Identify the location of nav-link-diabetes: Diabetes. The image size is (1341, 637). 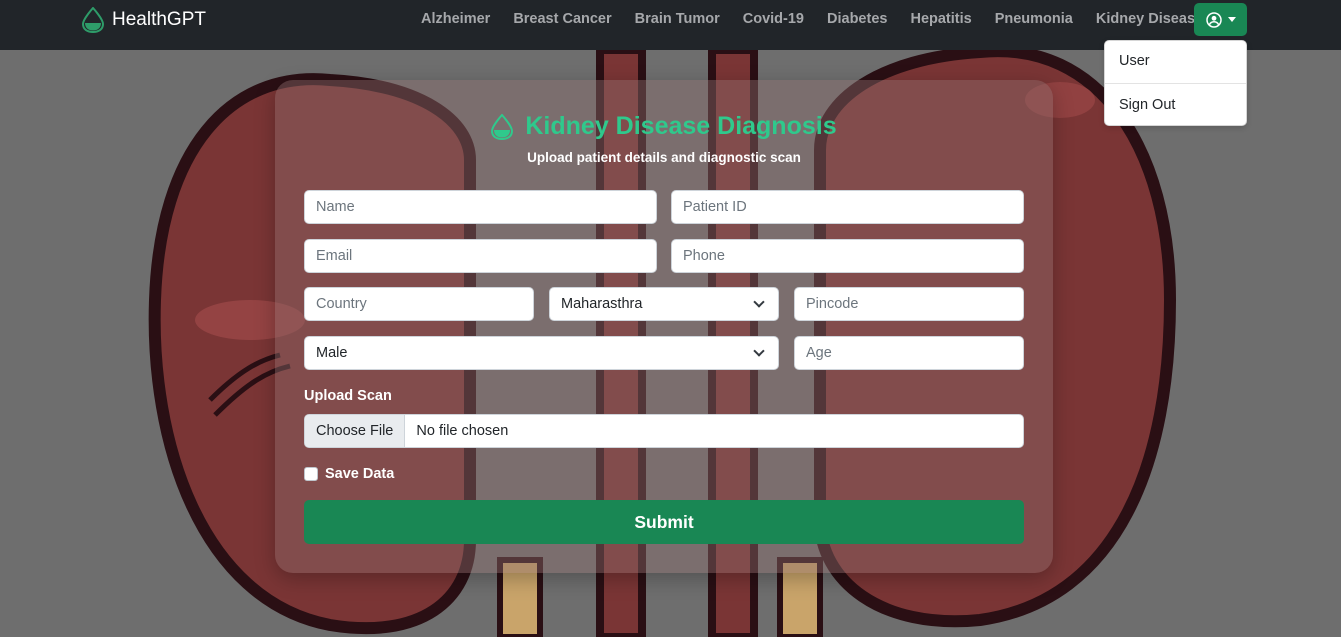
(857, 20).